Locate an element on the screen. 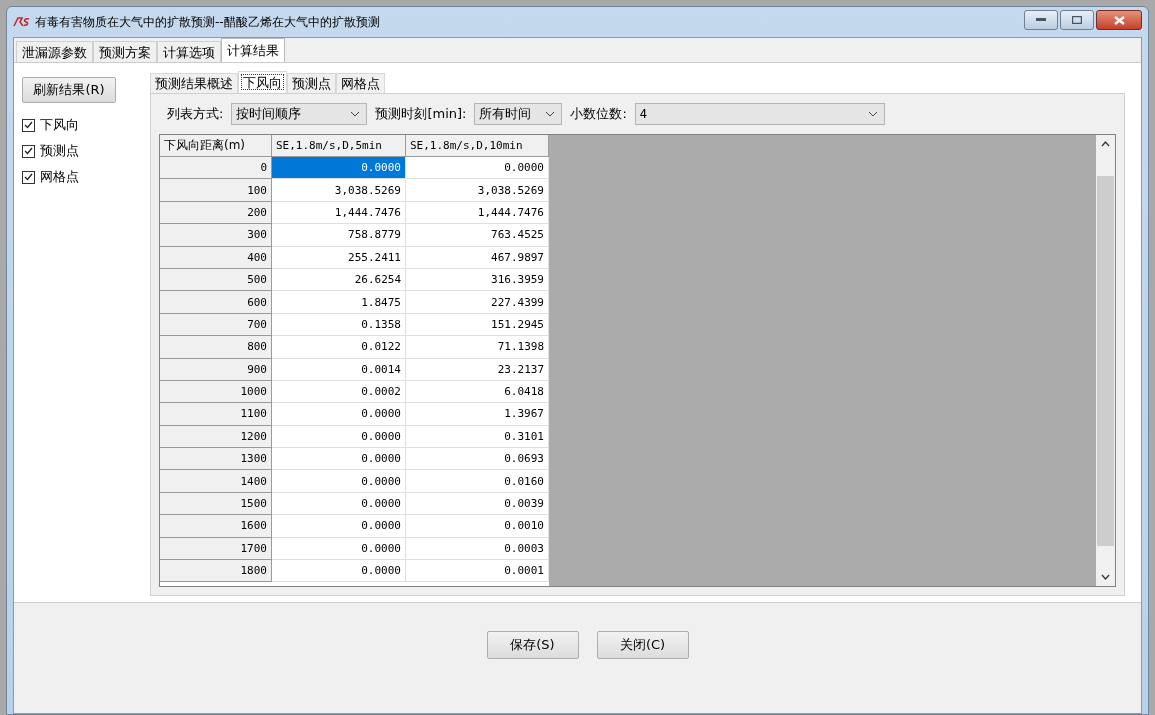 The width and height of the screenshot is (1155, 715). tab: 网格点 is located at coordinates (360, 83).